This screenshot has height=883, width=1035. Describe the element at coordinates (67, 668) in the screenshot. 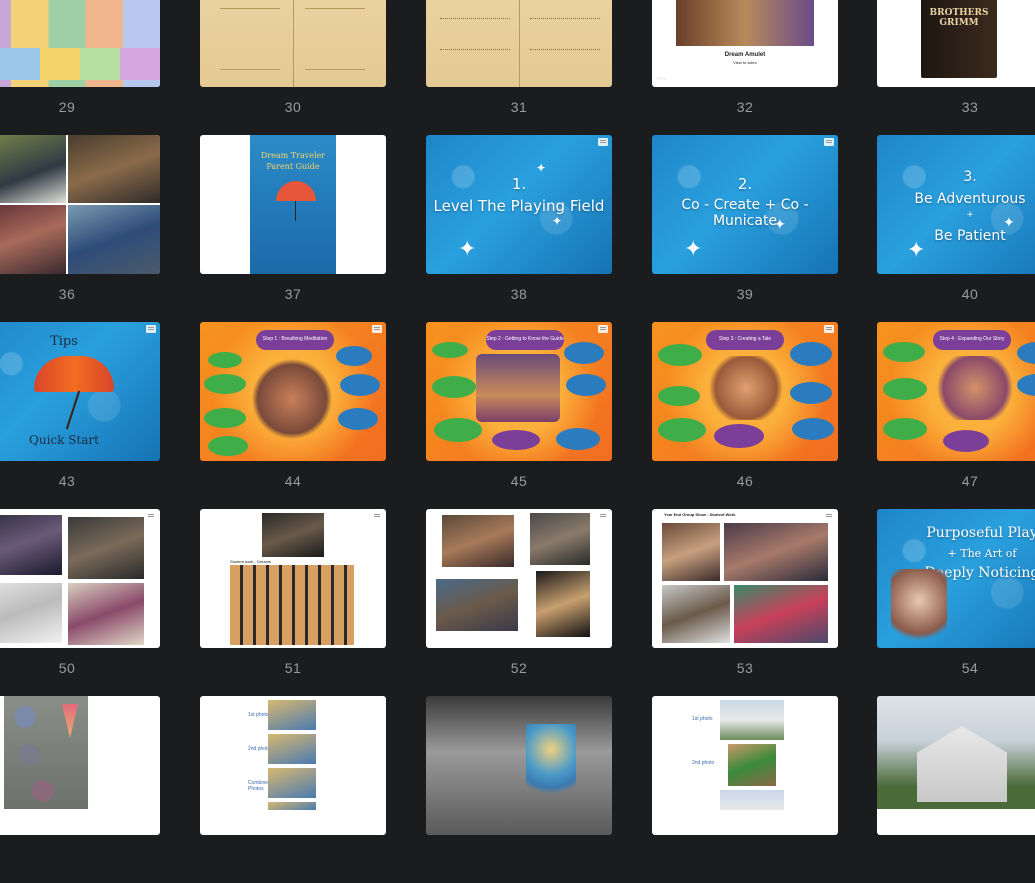

I see `slide-number: 50` at that location.